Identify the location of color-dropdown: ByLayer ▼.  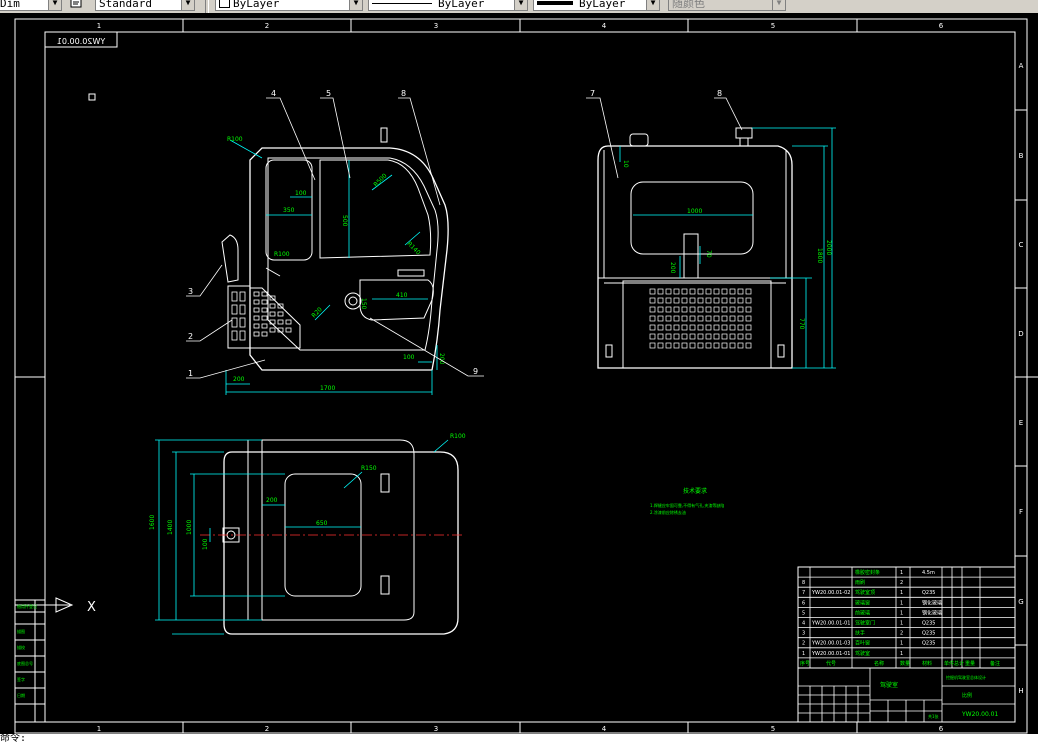
(289, 5).